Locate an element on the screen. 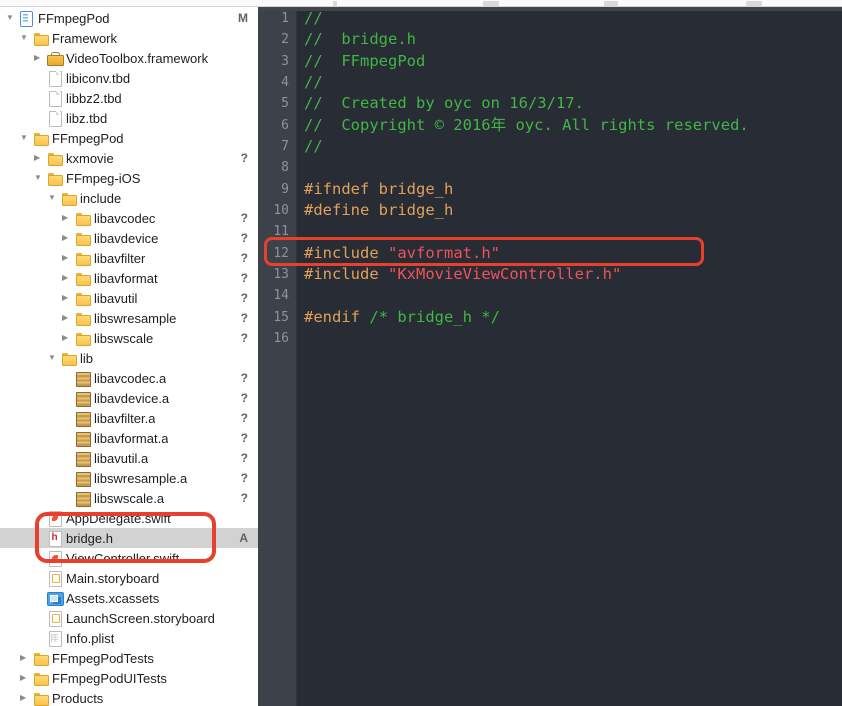 This screenshot has height=706, width=842. sidebar-item-libavcodec: ▶ libavcodec? is located at coordinates (129, 218).